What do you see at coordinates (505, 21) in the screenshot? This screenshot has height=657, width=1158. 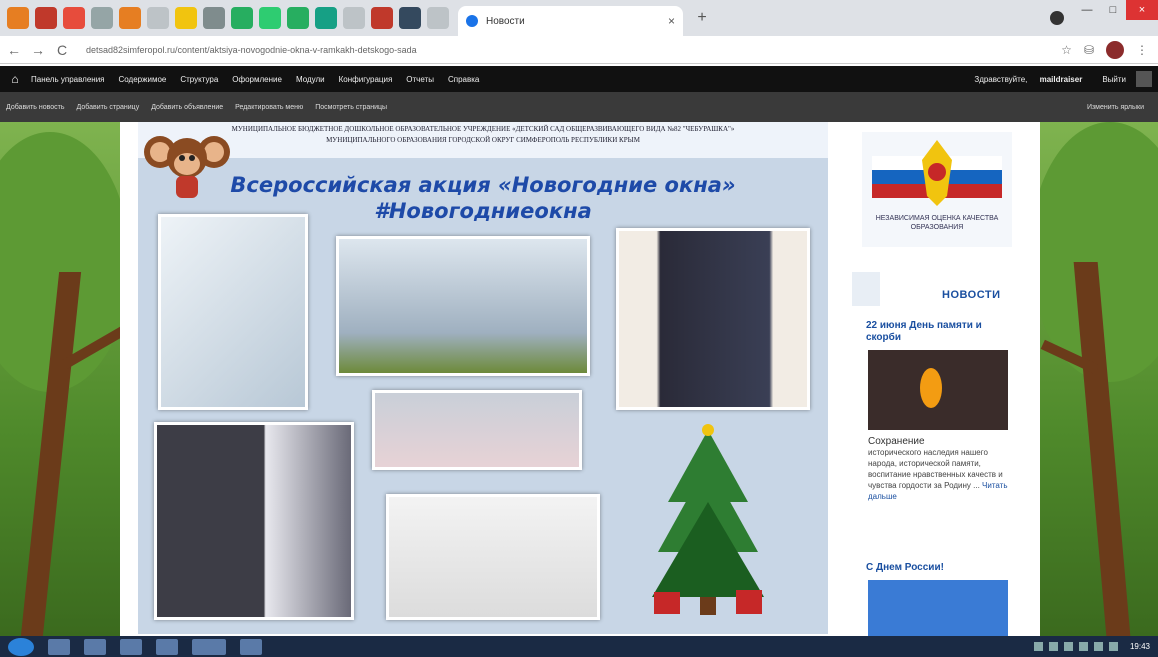 I see `tab-title: Новости` at bounding box center [505, 21].